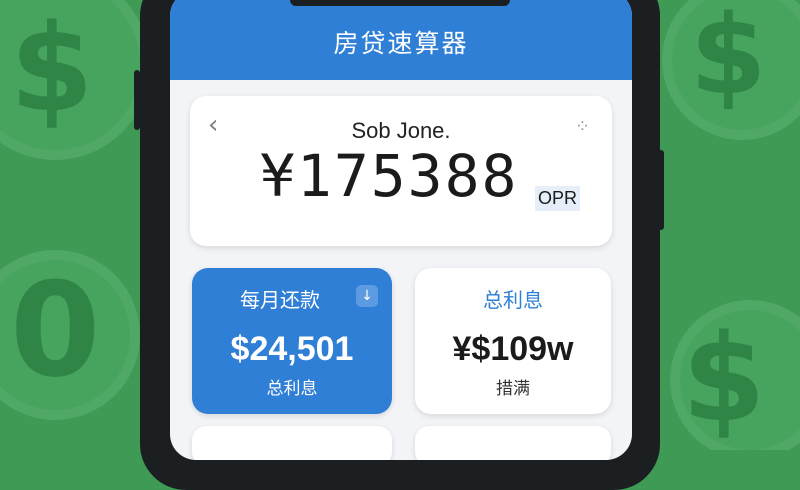 This screenshot has height=490, width=800. What do you see at coordinates (292, 349) in the screenshot?
I see `tile-value: $24,501` at bounding box center [292, 349].